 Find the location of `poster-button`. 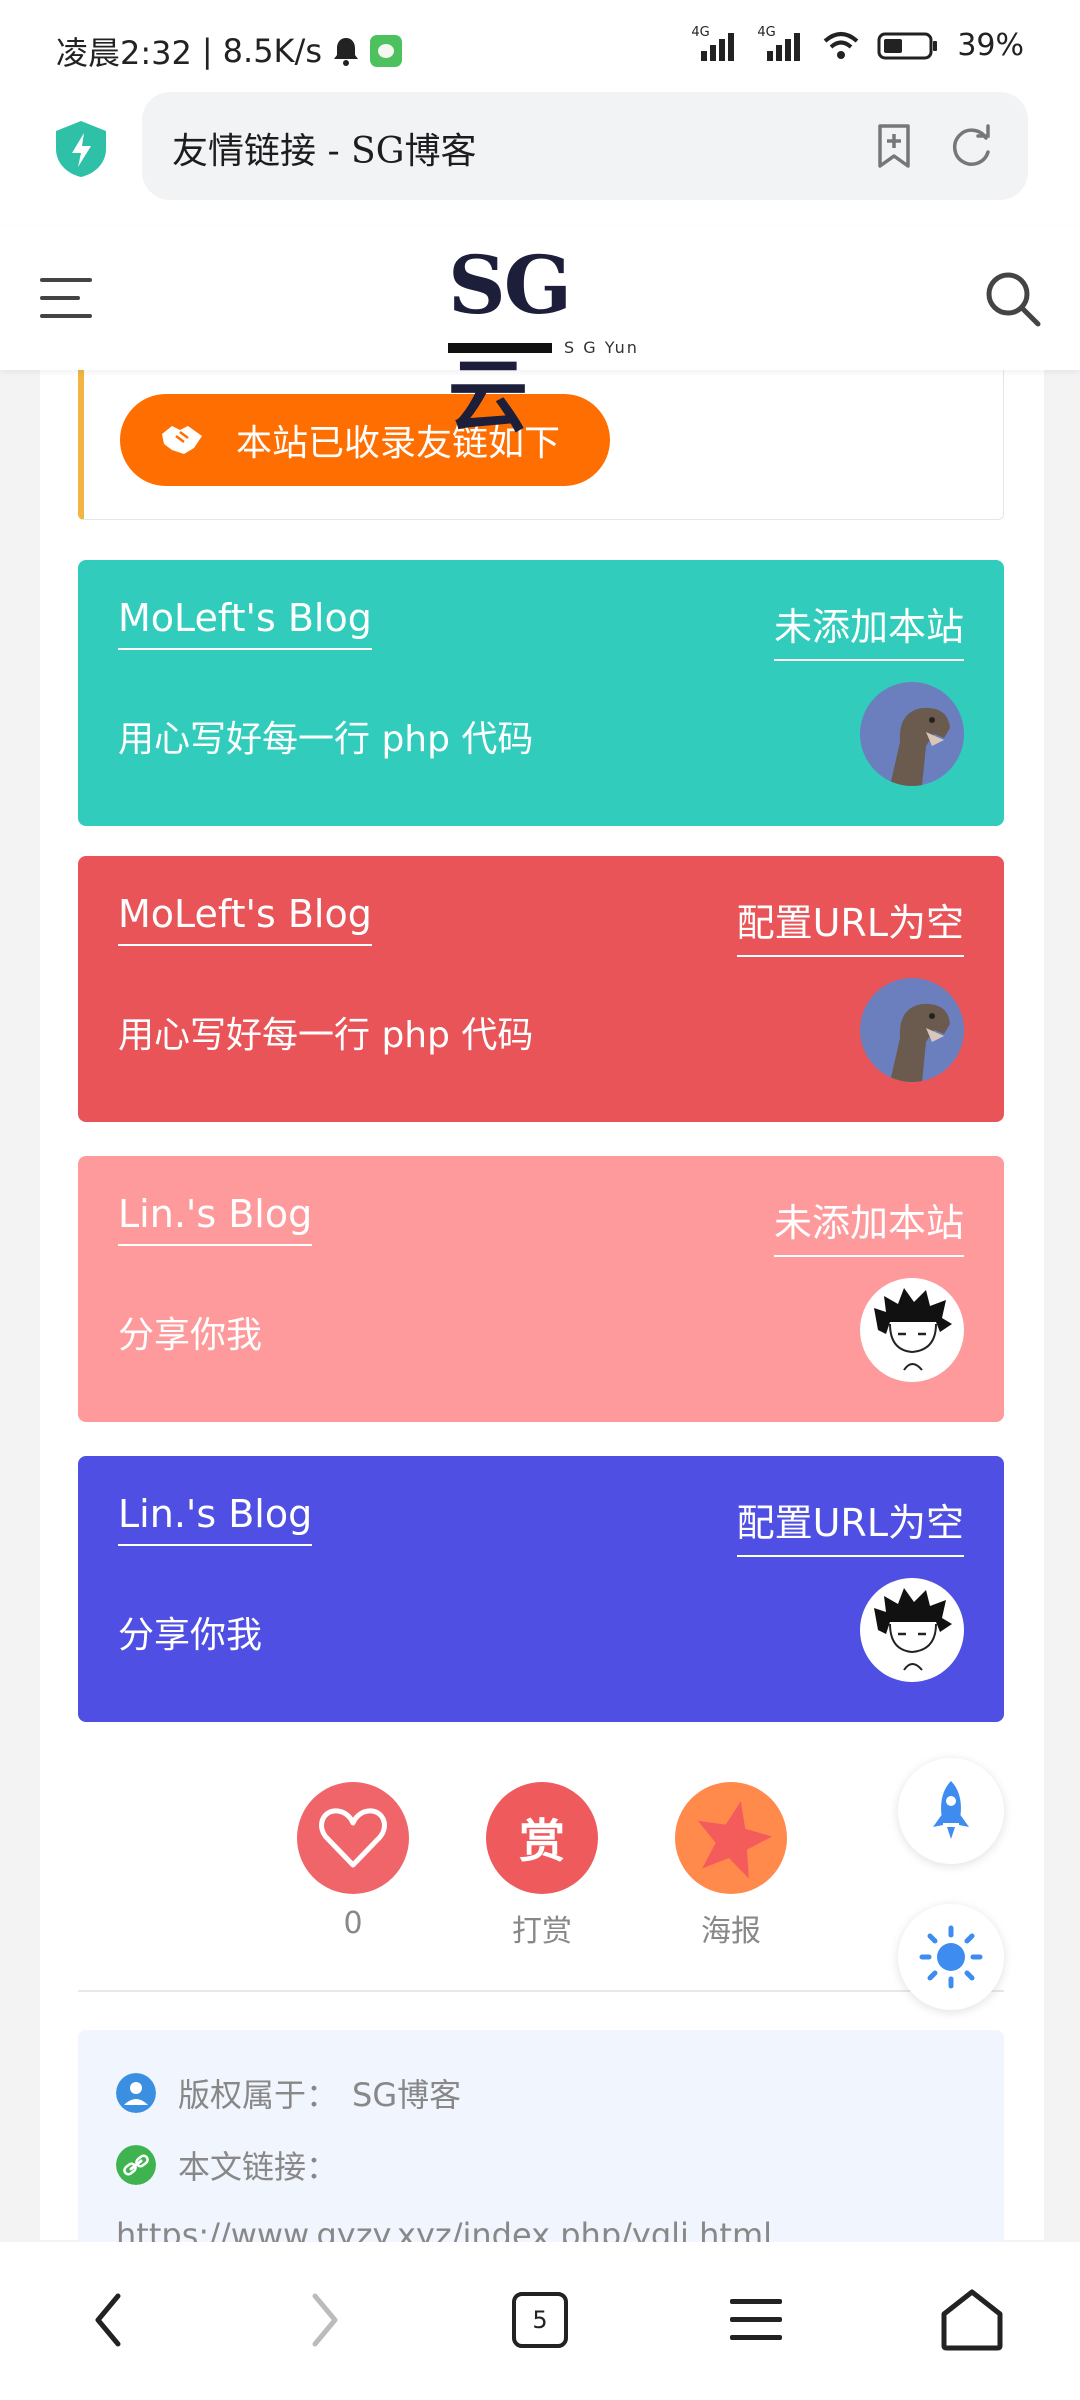

poster-button is located at coordinates (731, 1838).